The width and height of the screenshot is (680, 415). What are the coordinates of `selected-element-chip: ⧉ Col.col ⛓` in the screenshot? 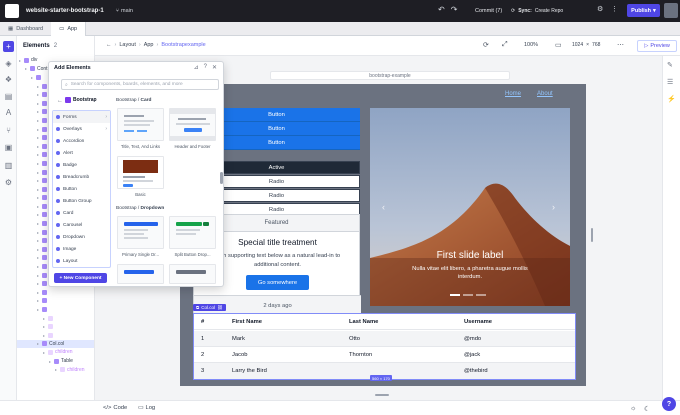 It's located at (209, 307).